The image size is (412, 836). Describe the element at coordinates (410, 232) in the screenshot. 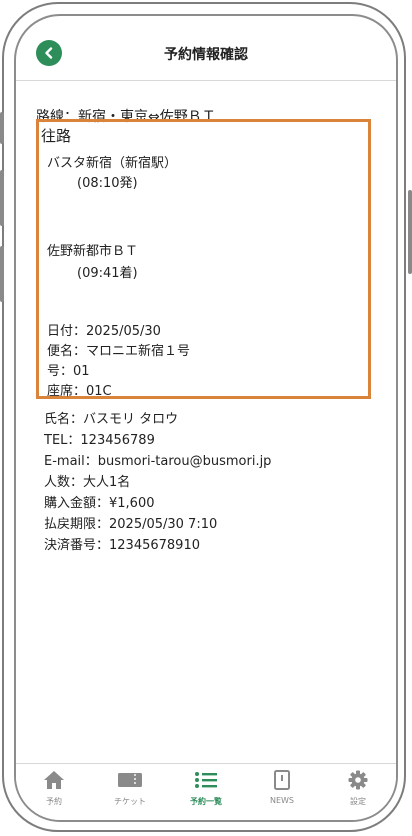

I see `phone-side-button-power` at that location.